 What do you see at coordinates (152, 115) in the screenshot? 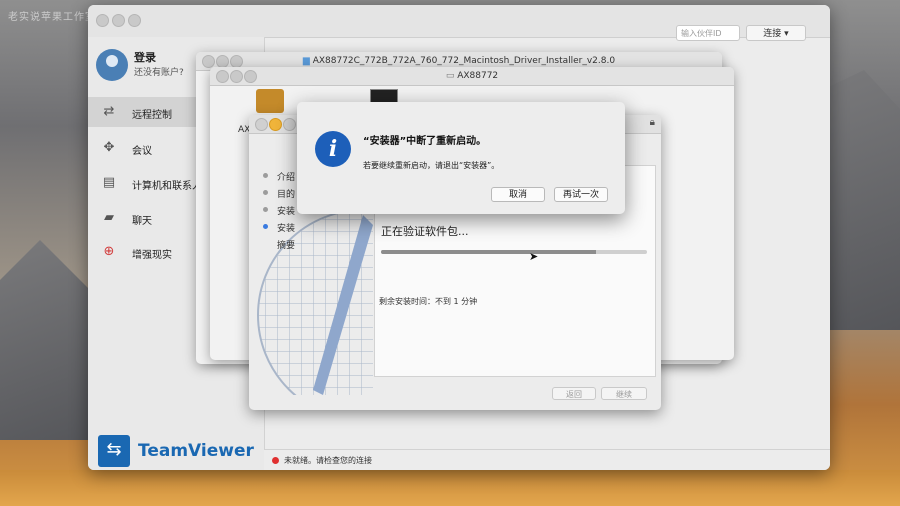
I see `nav-label: 远程控制` at bounding box center [152, 115].